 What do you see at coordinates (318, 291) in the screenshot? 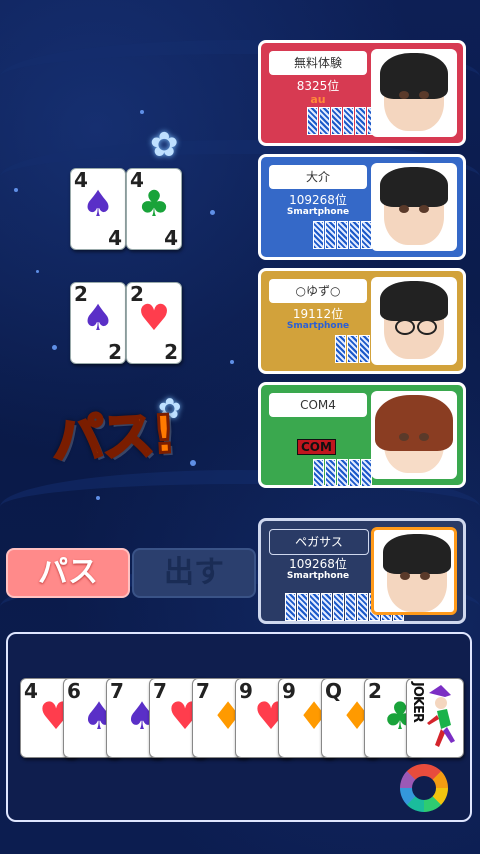
I see `player-name: ○ゆず○` at bounding box center [318, 291].